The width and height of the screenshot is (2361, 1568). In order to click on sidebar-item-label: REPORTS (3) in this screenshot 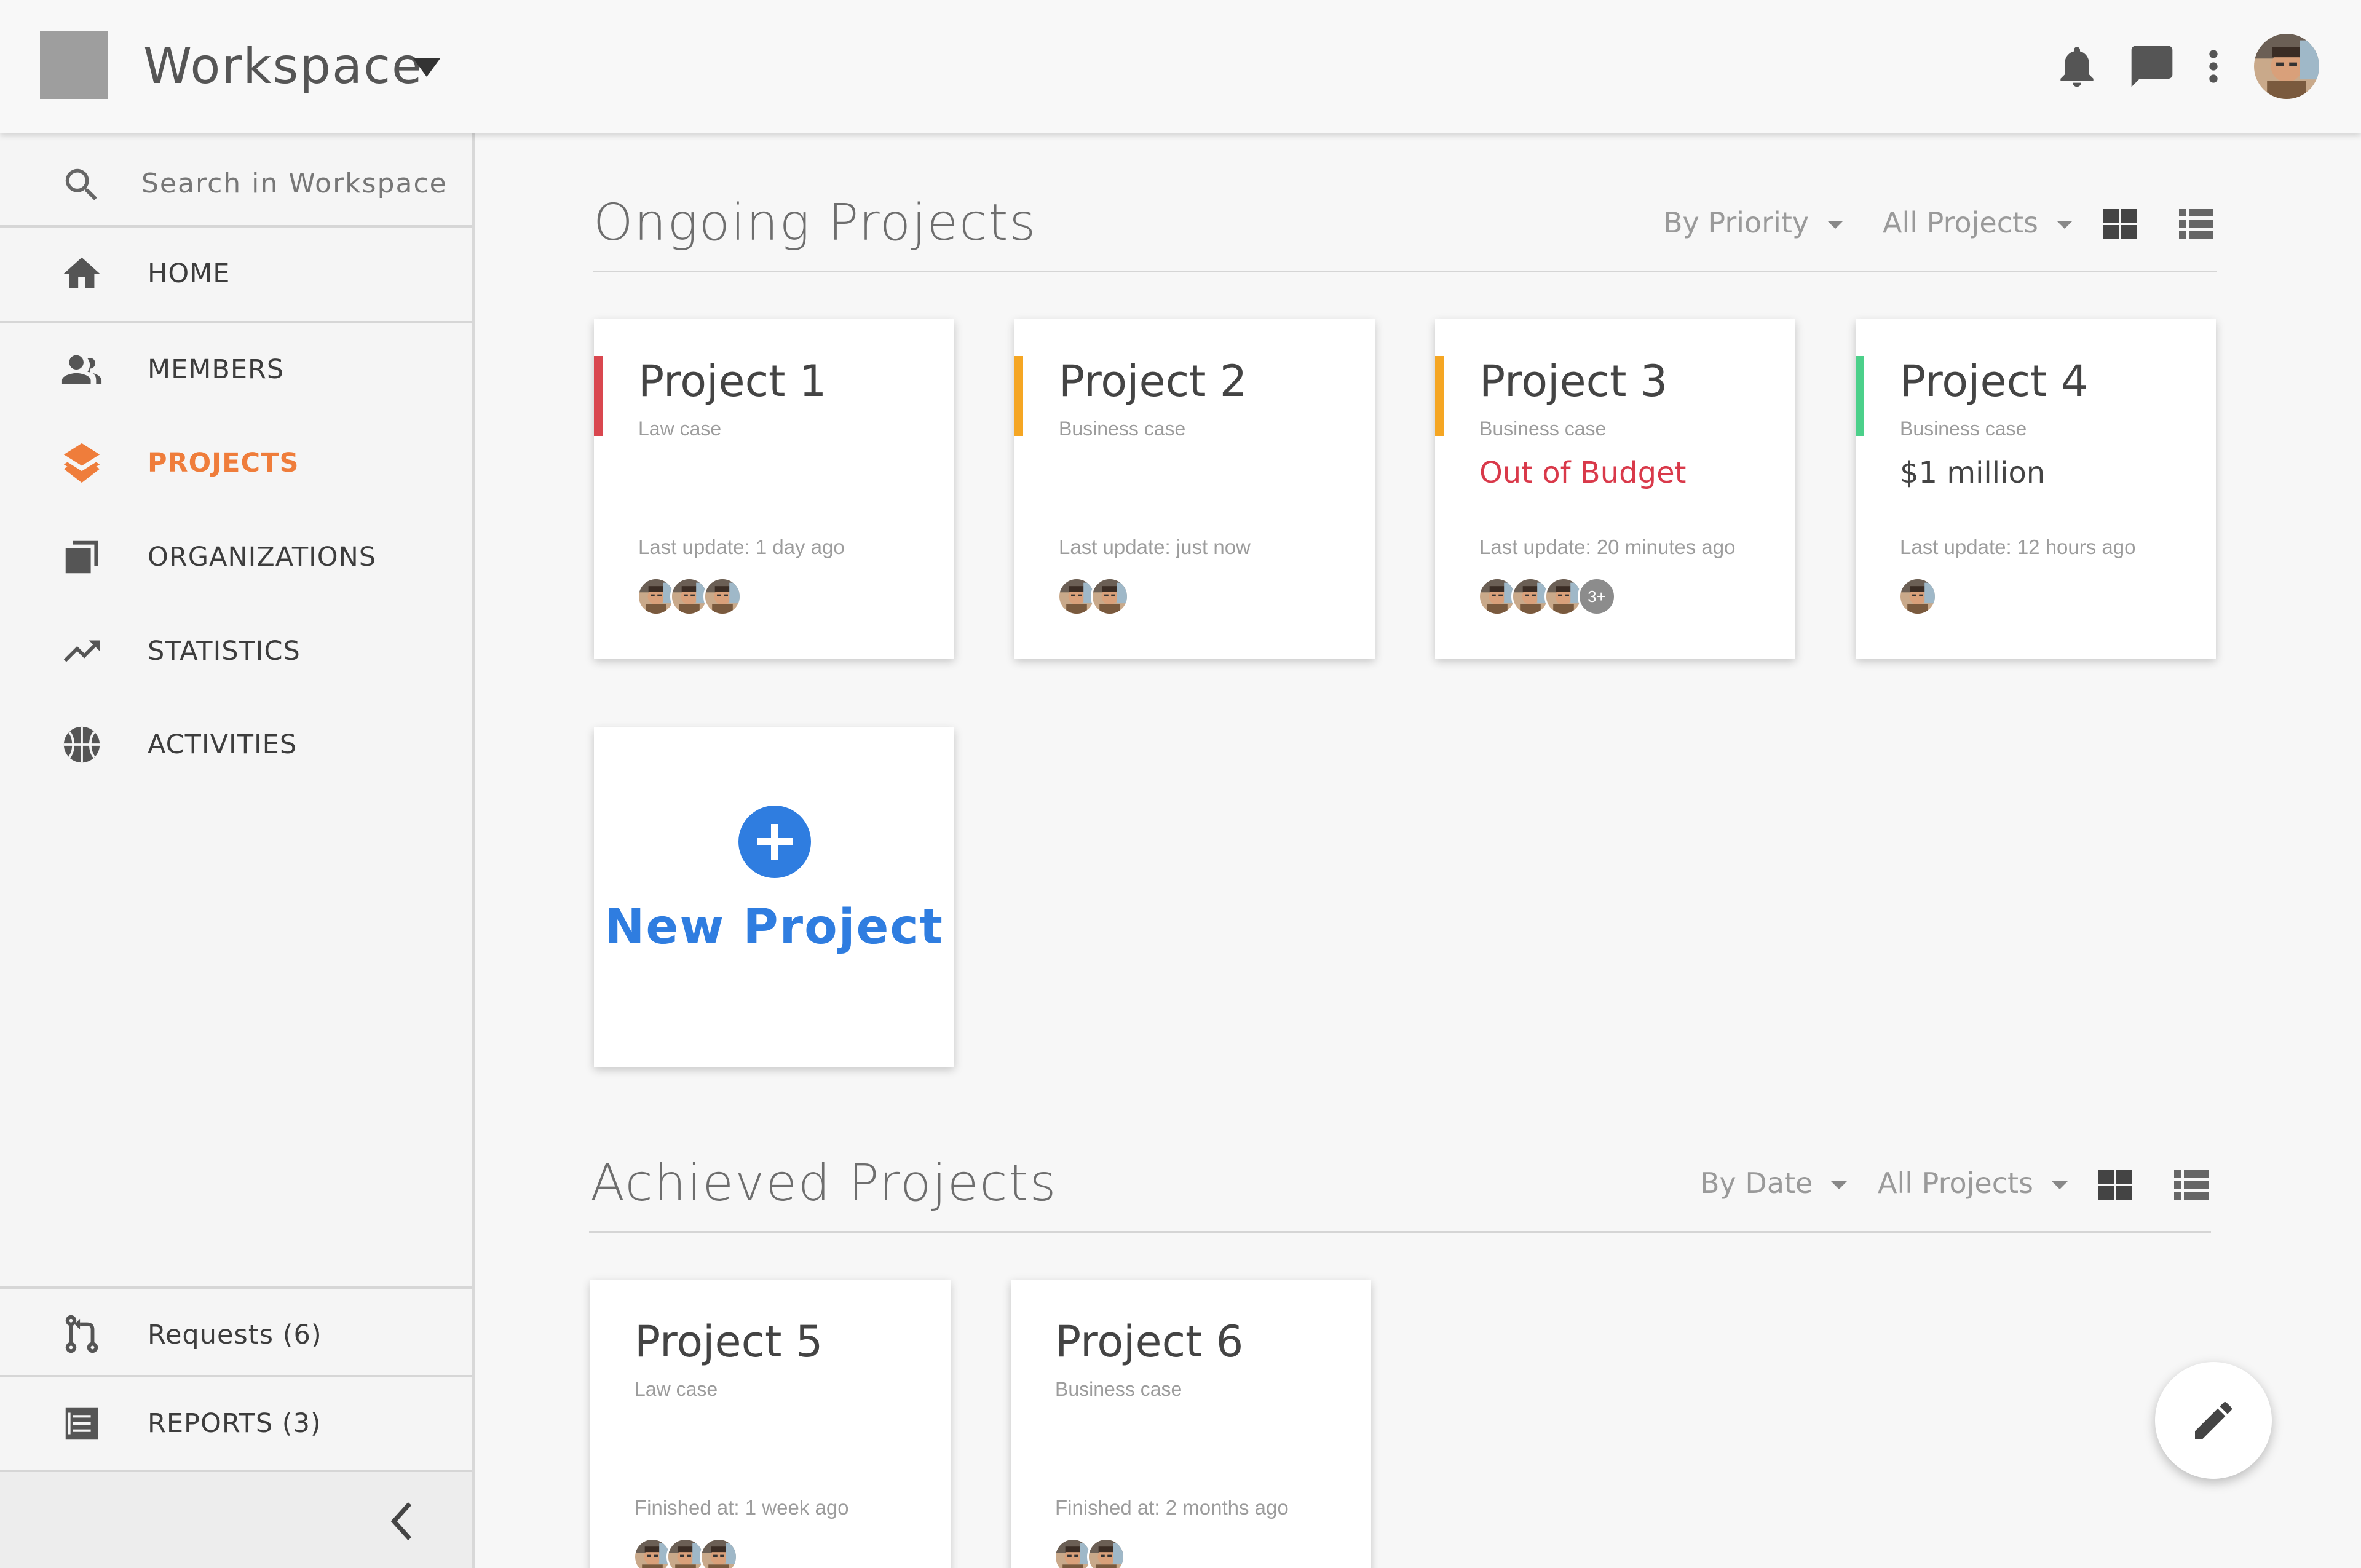, I will do `click(235, 1423)`.